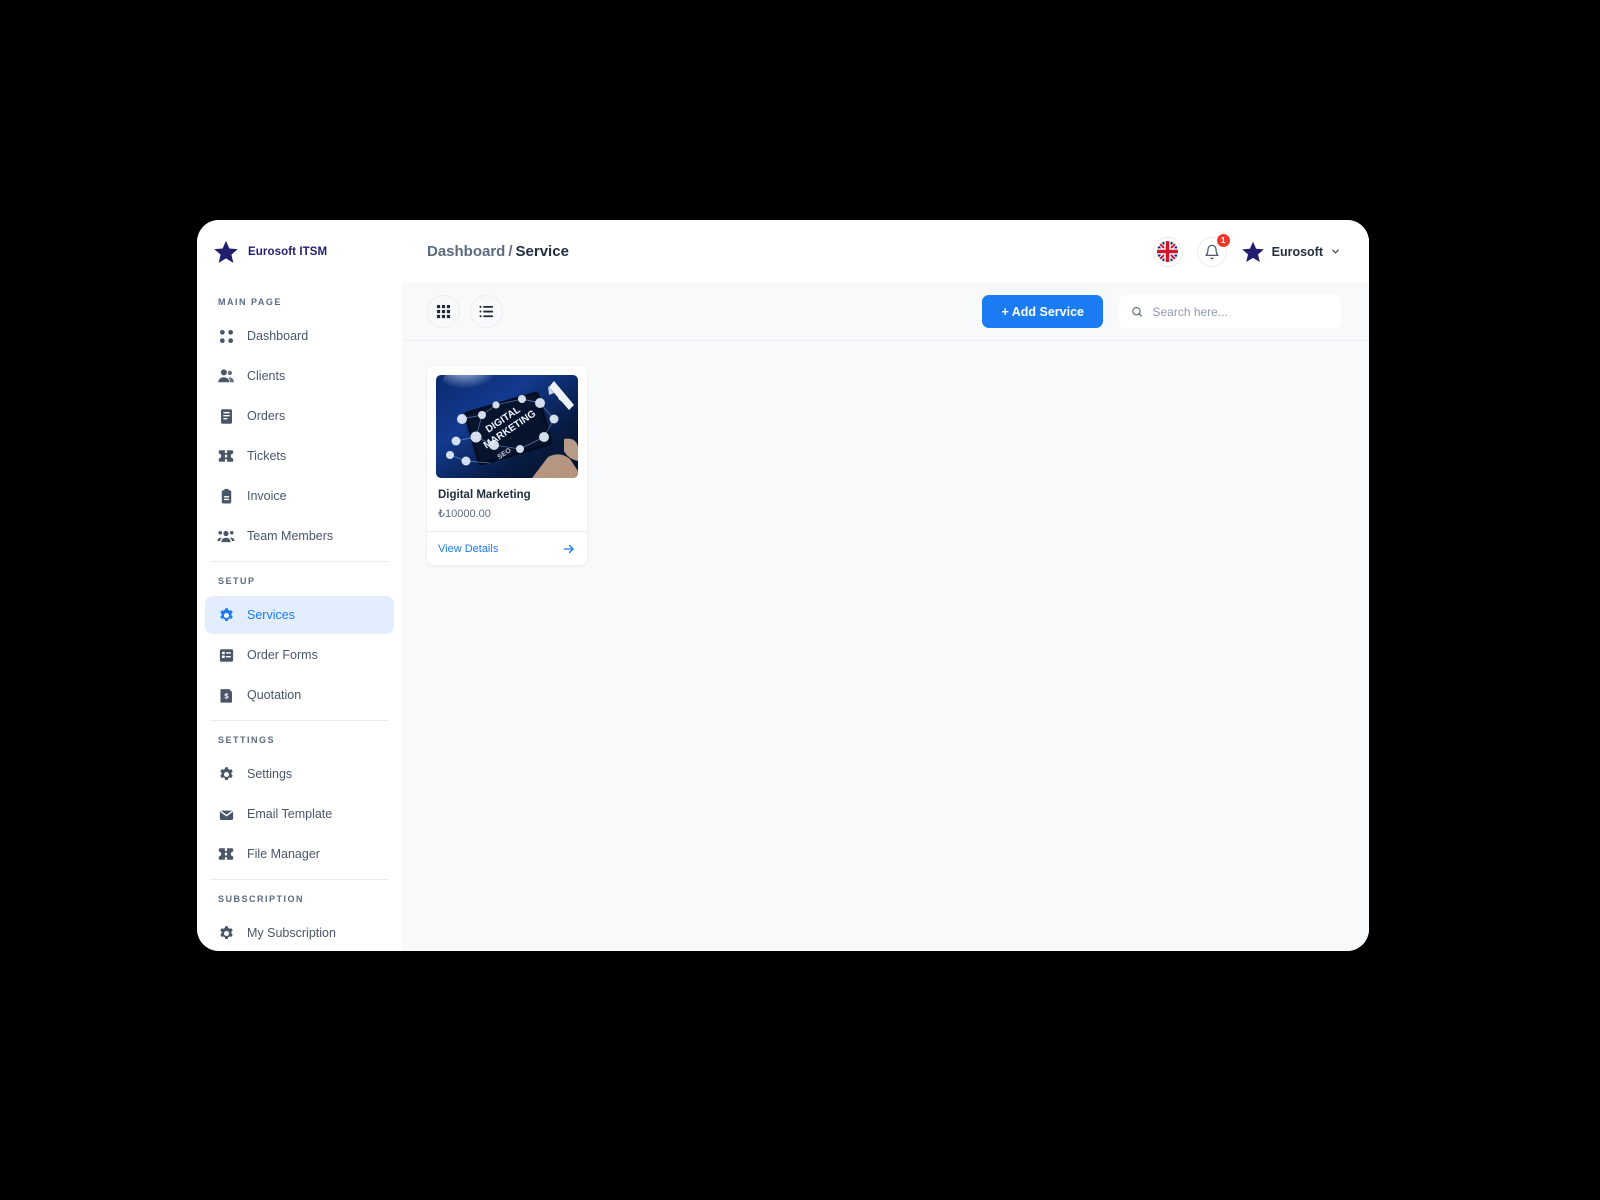  I want to click on breadcrumb-current: Service, so click(542, 251).